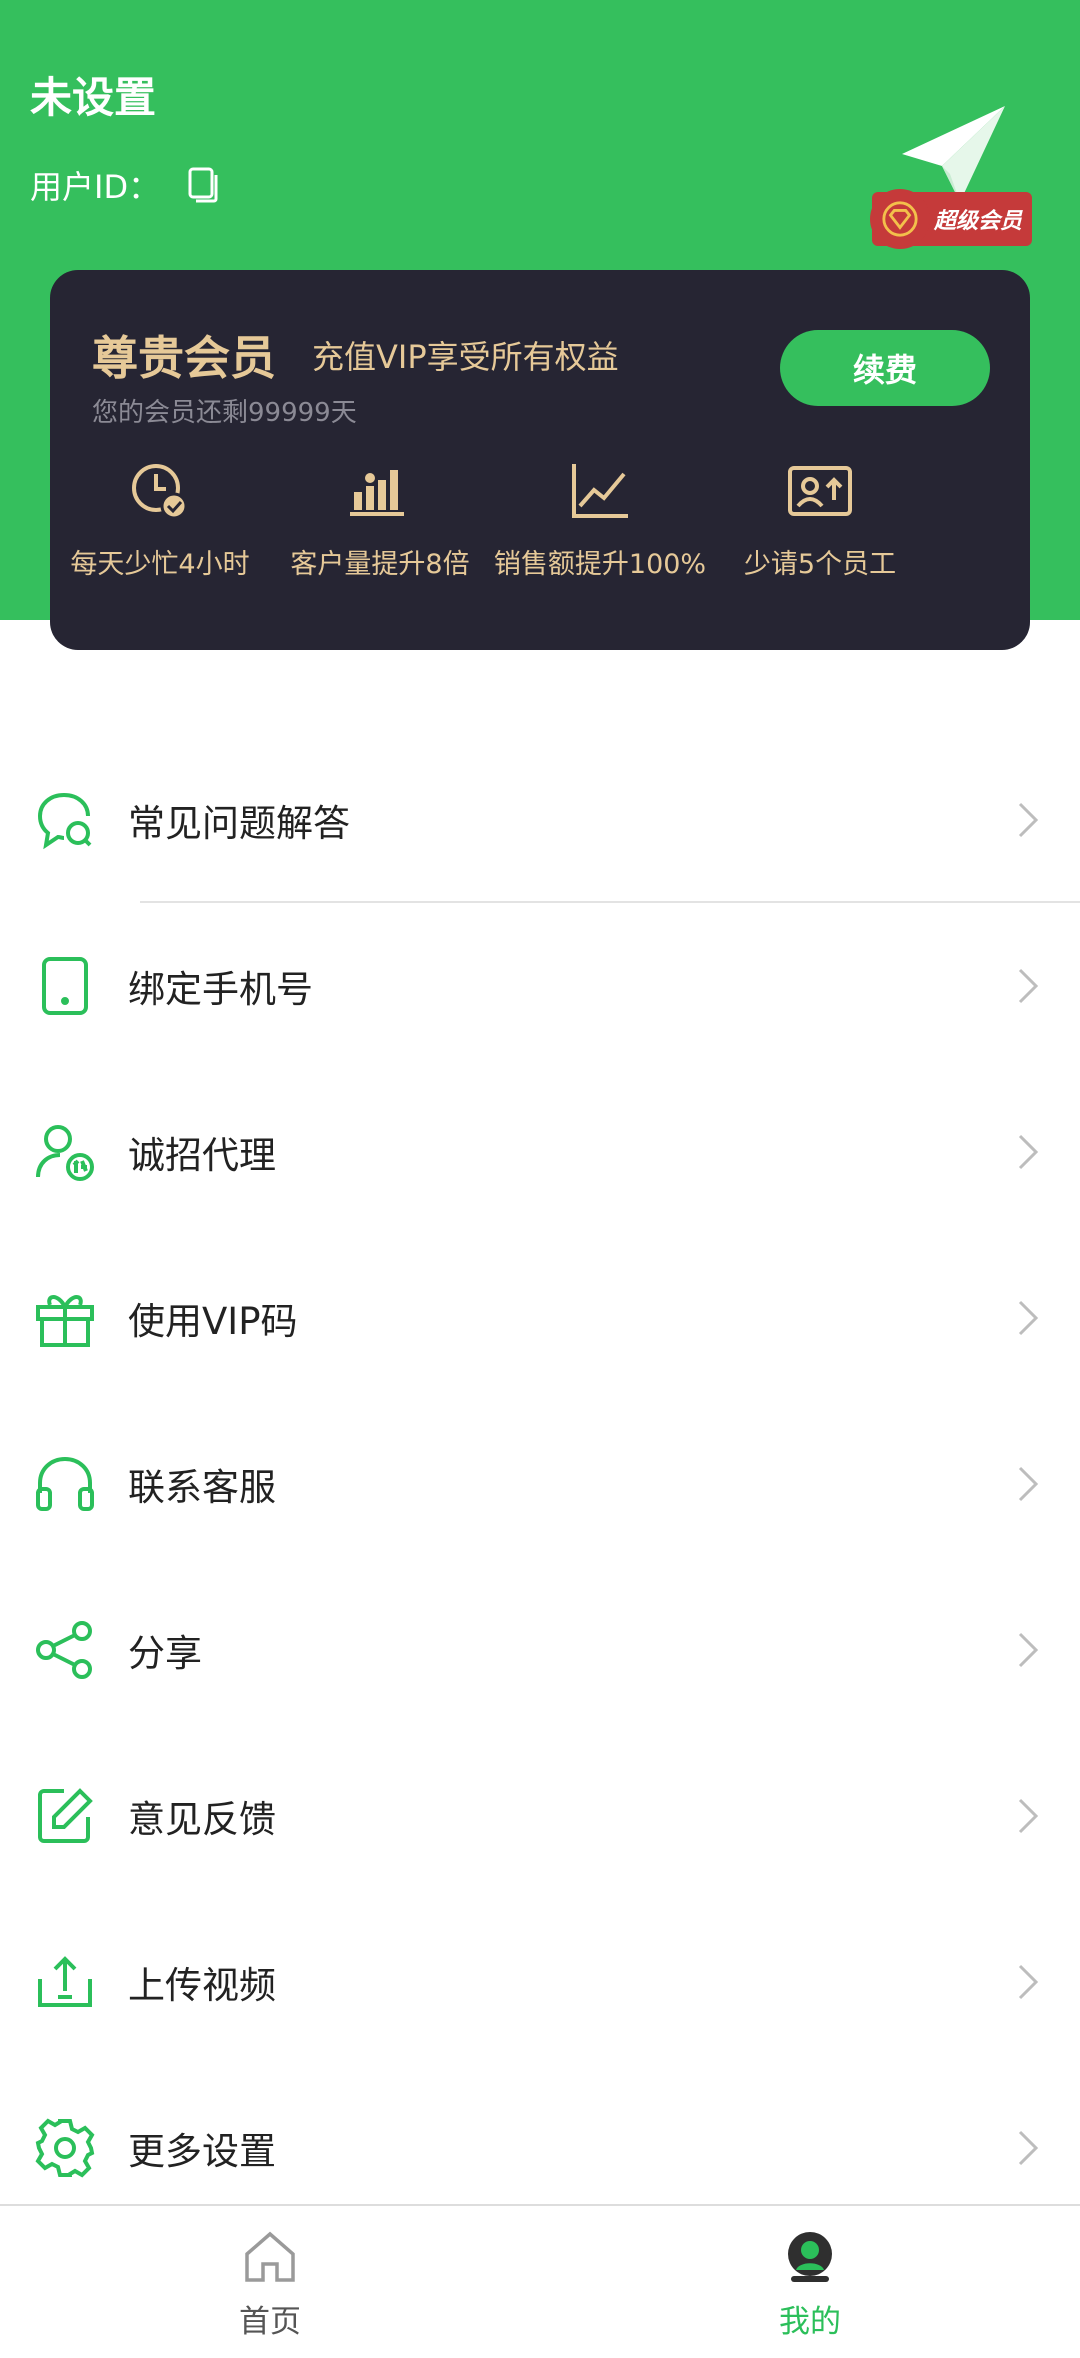 The image size is (1080, 2358). Describe the element at coordinates (540, 1152) in the screenshot. I see `menu-item-recruit-agent: 诚招代理` at that location.